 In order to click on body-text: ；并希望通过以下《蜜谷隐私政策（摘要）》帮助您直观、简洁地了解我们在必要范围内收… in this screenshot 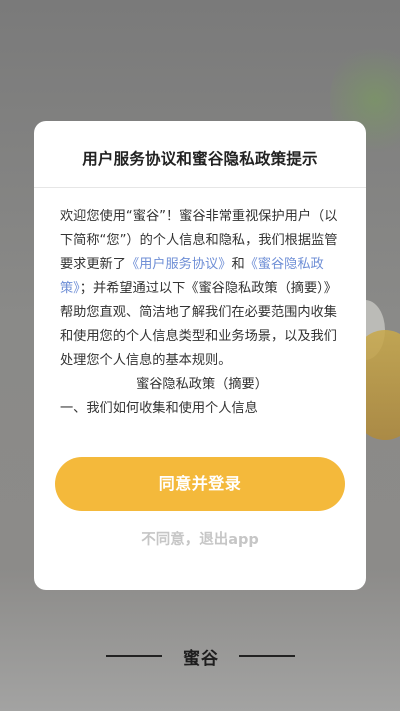, I will do `click(198, 324)`.